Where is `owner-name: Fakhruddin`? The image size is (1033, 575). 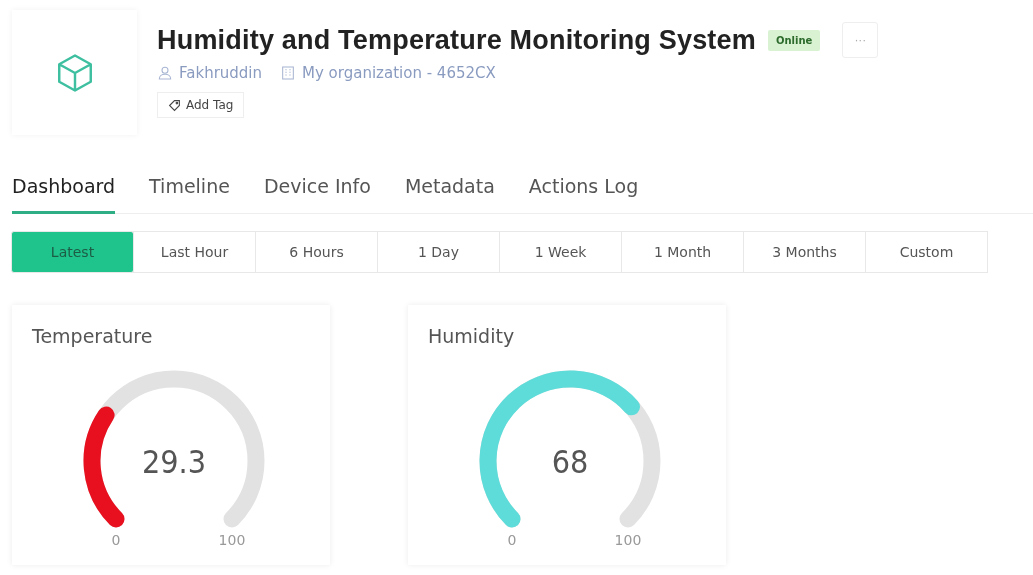 owner-name: Fakhruddin is located at coordinates (221, 73).